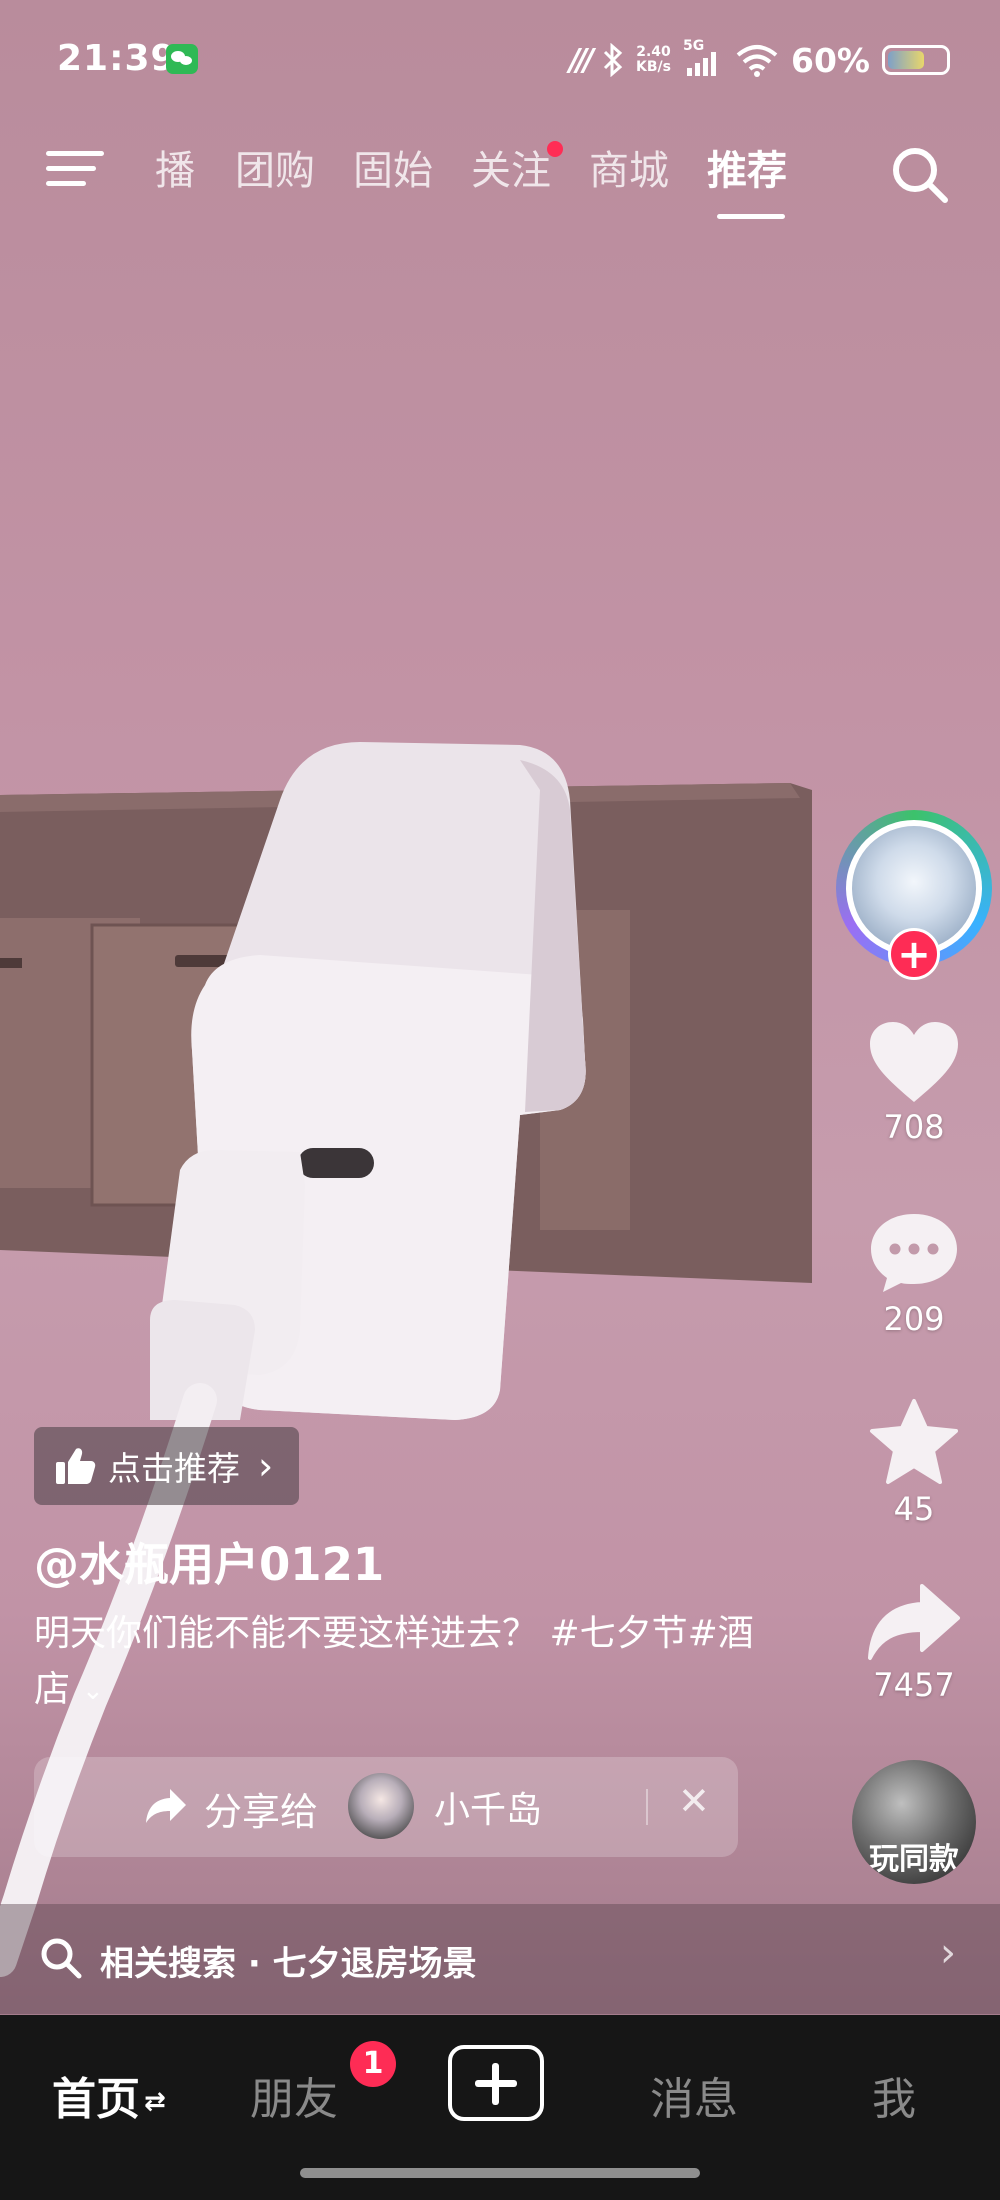  Describe the element at coordinates (916, 60) in the screenshot. I see `battery-icon` at that location.